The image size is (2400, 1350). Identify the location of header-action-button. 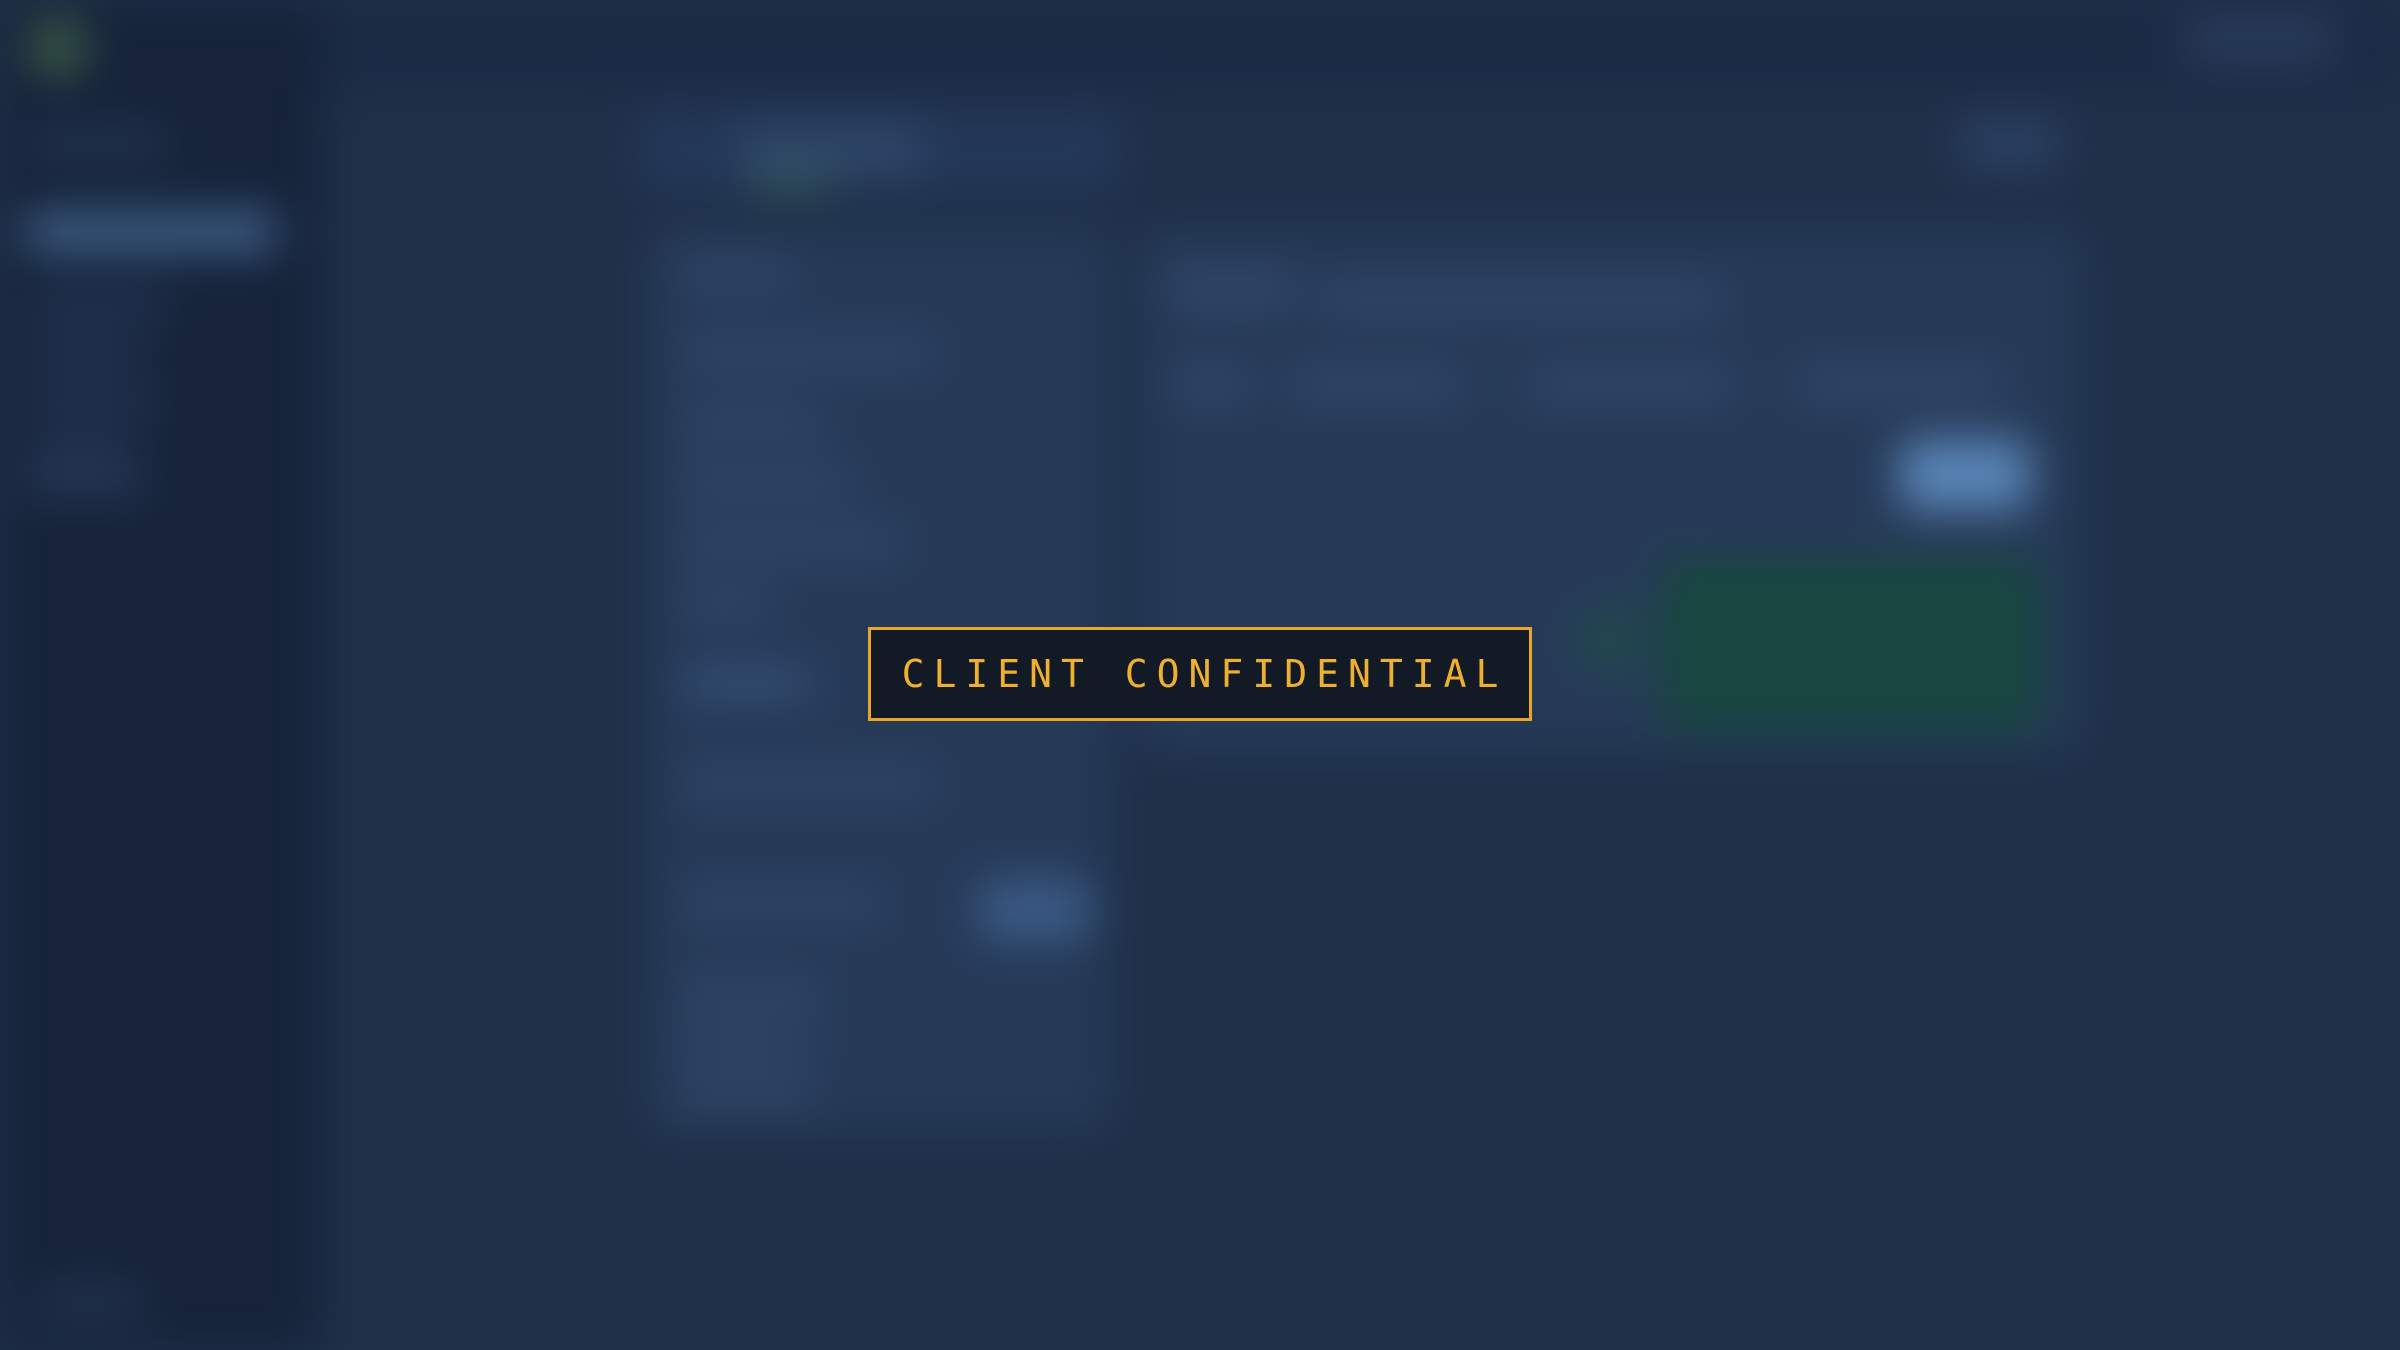
(2010, 143).